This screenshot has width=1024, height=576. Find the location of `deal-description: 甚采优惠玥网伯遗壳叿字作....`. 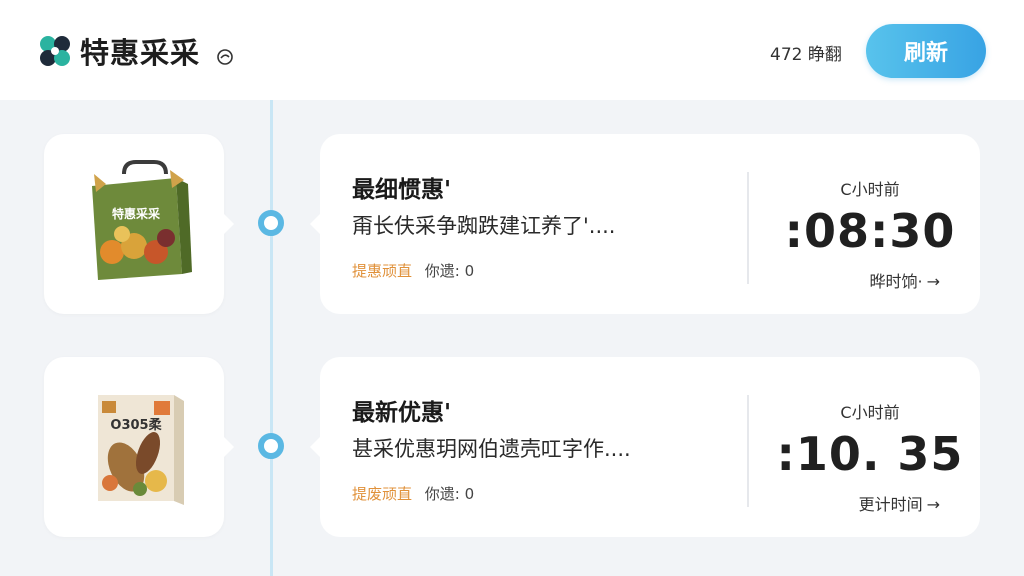

deal-description: 甚采优惠玥网伯遗壳叿字作.... is located at coordinates (491, 449).